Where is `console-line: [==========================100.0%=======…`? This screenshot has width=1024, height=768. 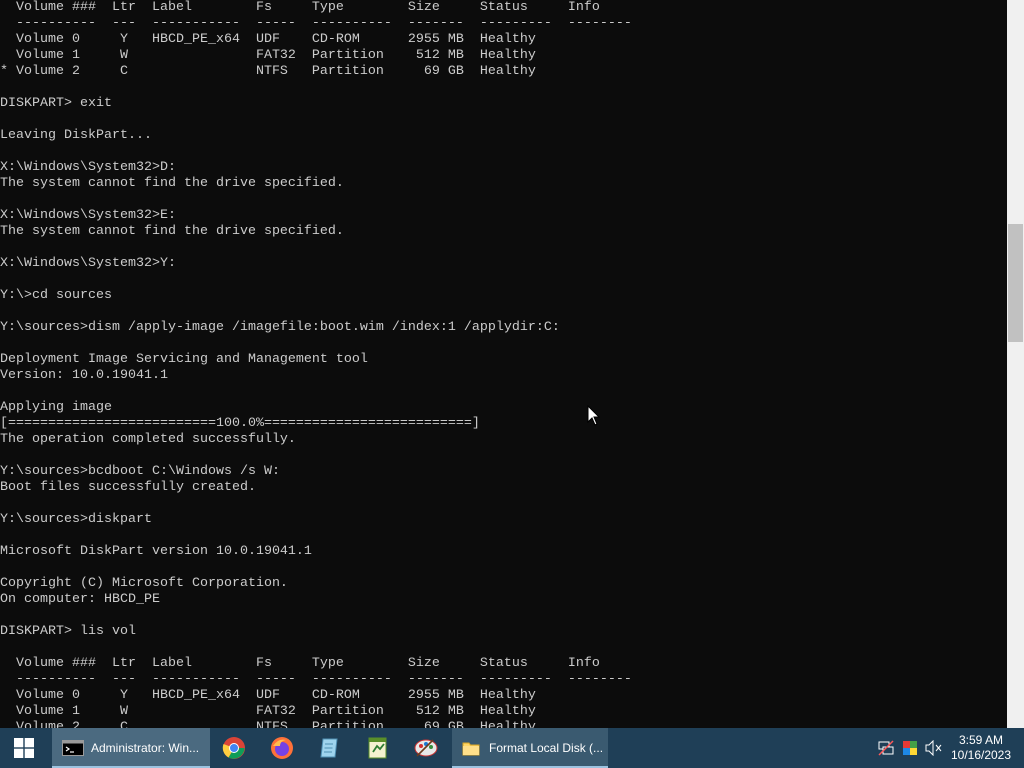
console-line: [==========================100.0%=======… is located at coordinates (240, 423).